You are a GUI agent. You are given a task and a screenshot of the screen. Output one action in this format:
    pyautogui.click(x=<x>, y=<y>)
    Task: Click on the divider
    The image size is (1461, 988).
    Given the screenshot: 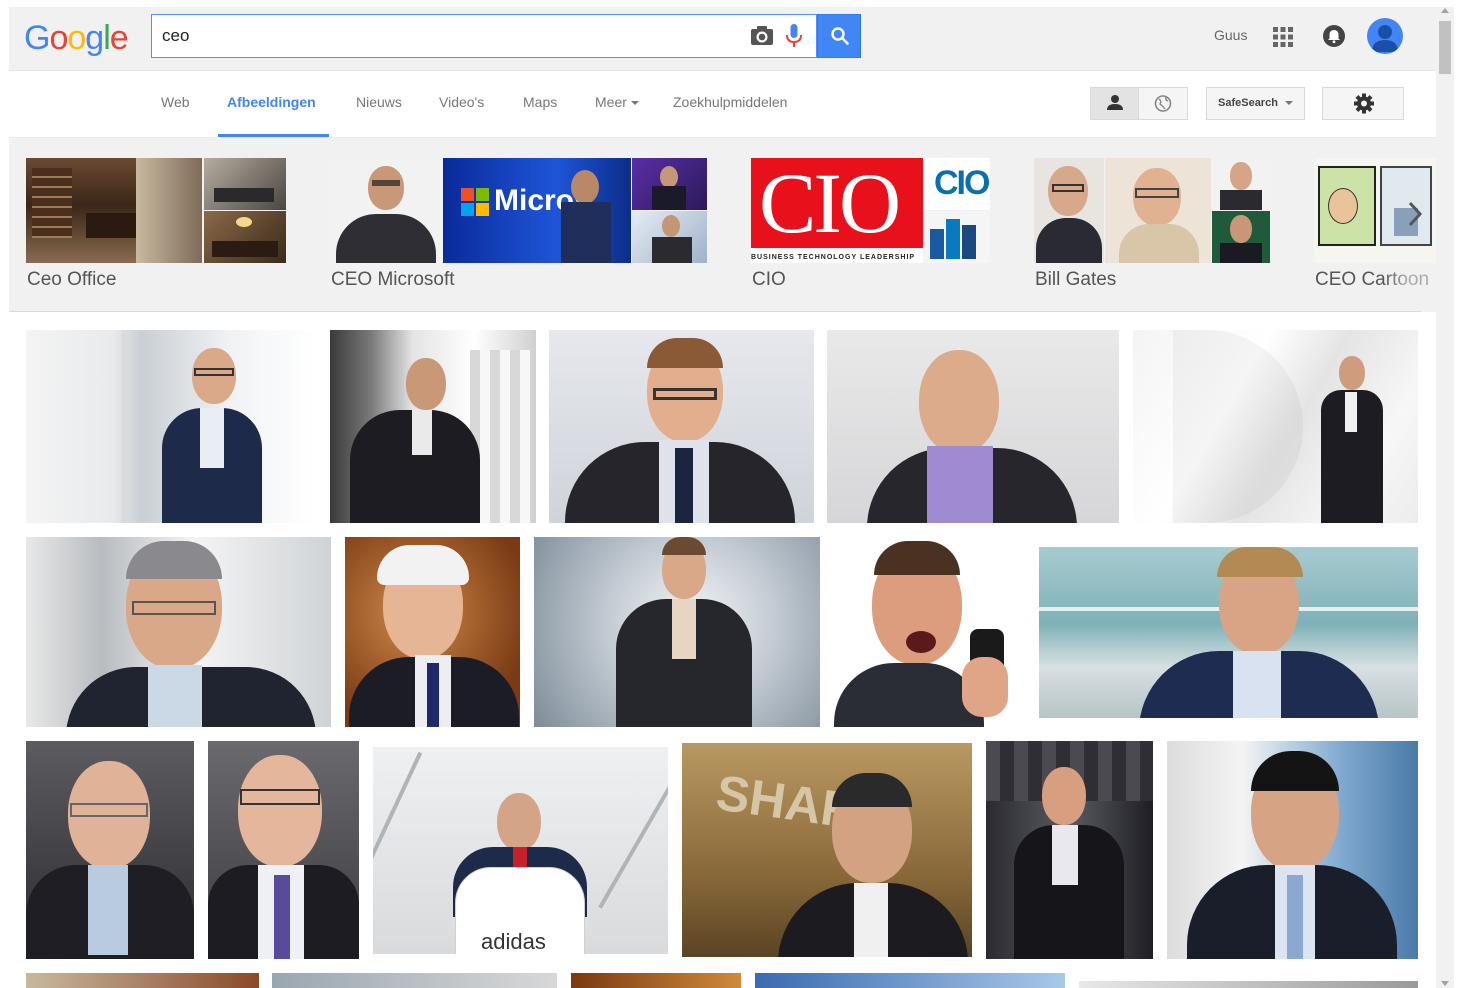 What is the action you would take?
    pyautogui.click(x=715, y=311)
    